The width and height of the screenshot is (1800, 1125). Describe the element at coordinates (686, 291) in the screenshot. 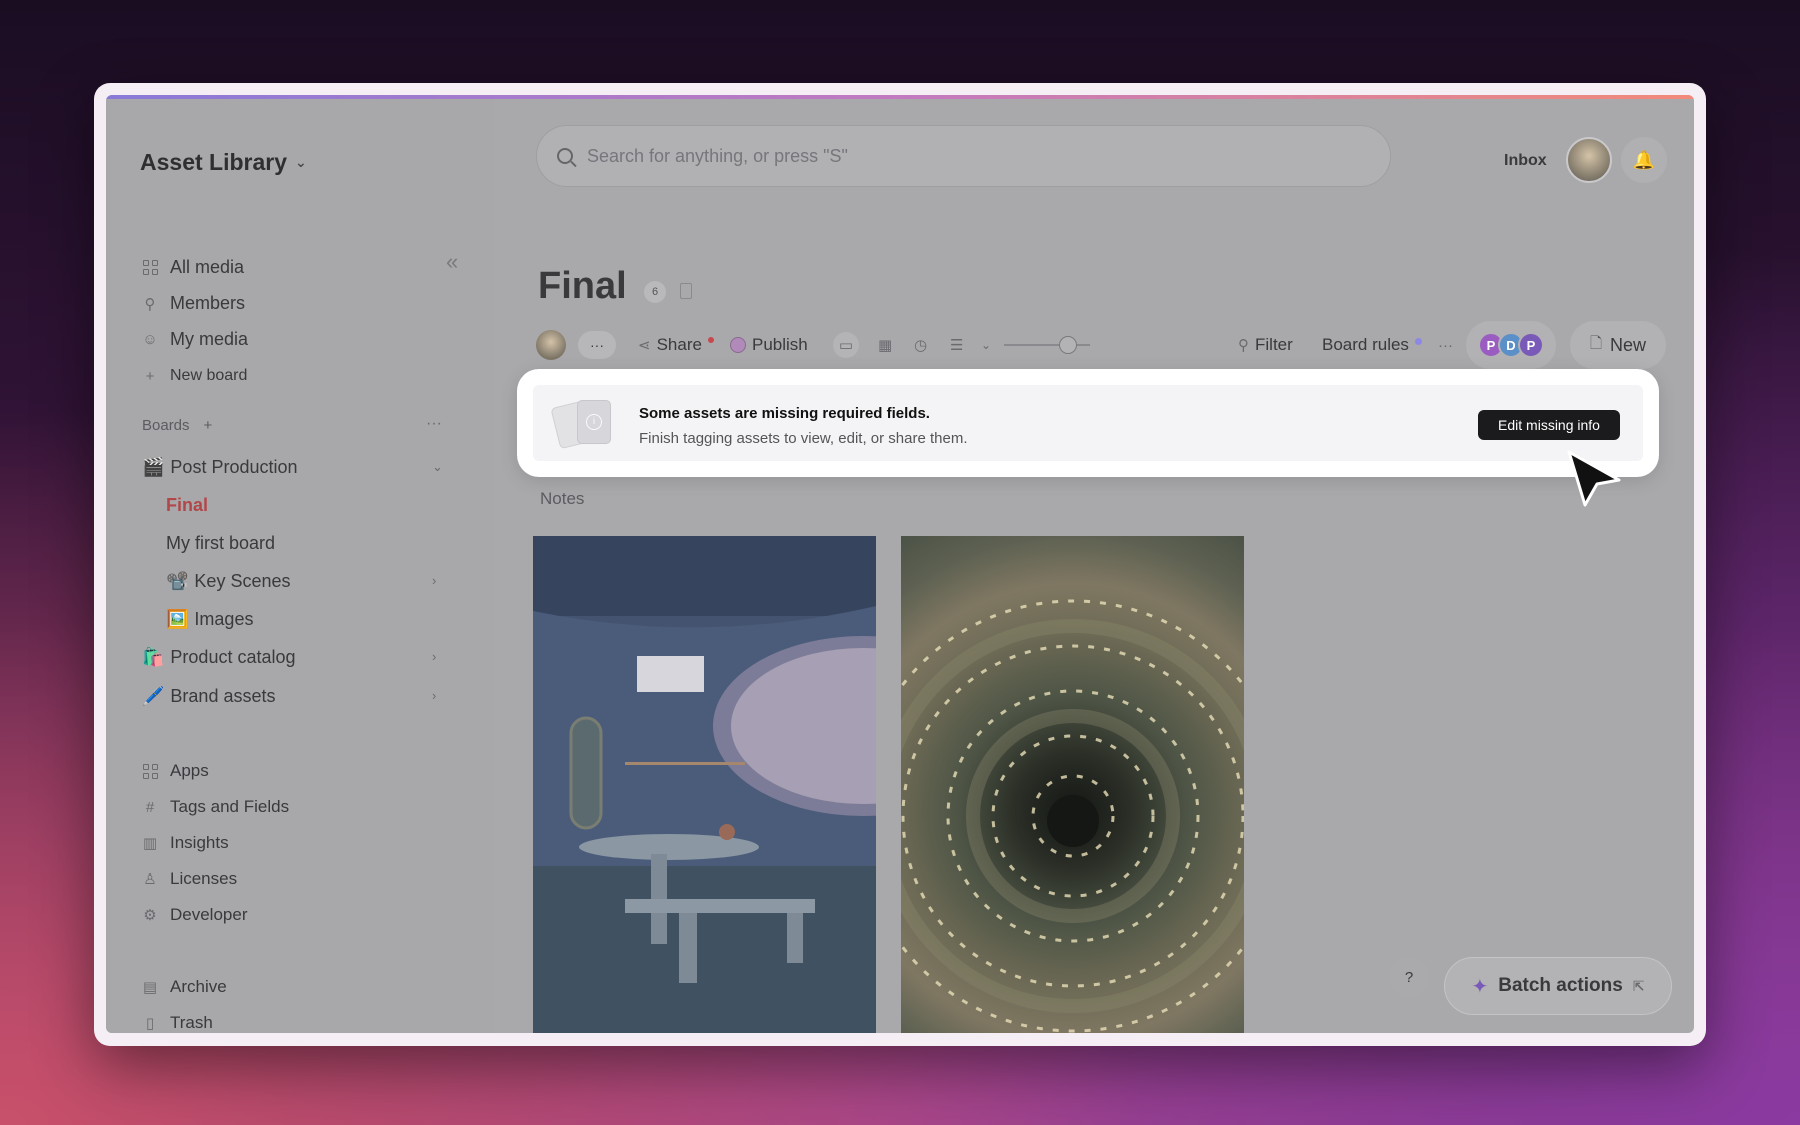

I see `bookmark-icon` at that location.